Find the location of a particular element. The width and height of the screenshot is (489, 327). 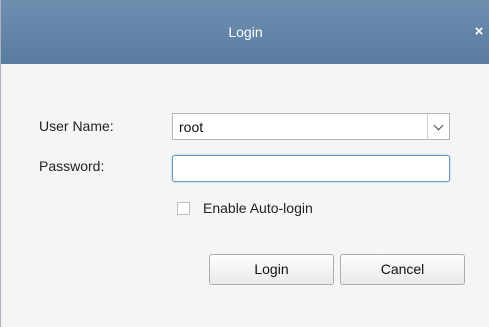

window-title: Login is located at coordinates (245, 32).